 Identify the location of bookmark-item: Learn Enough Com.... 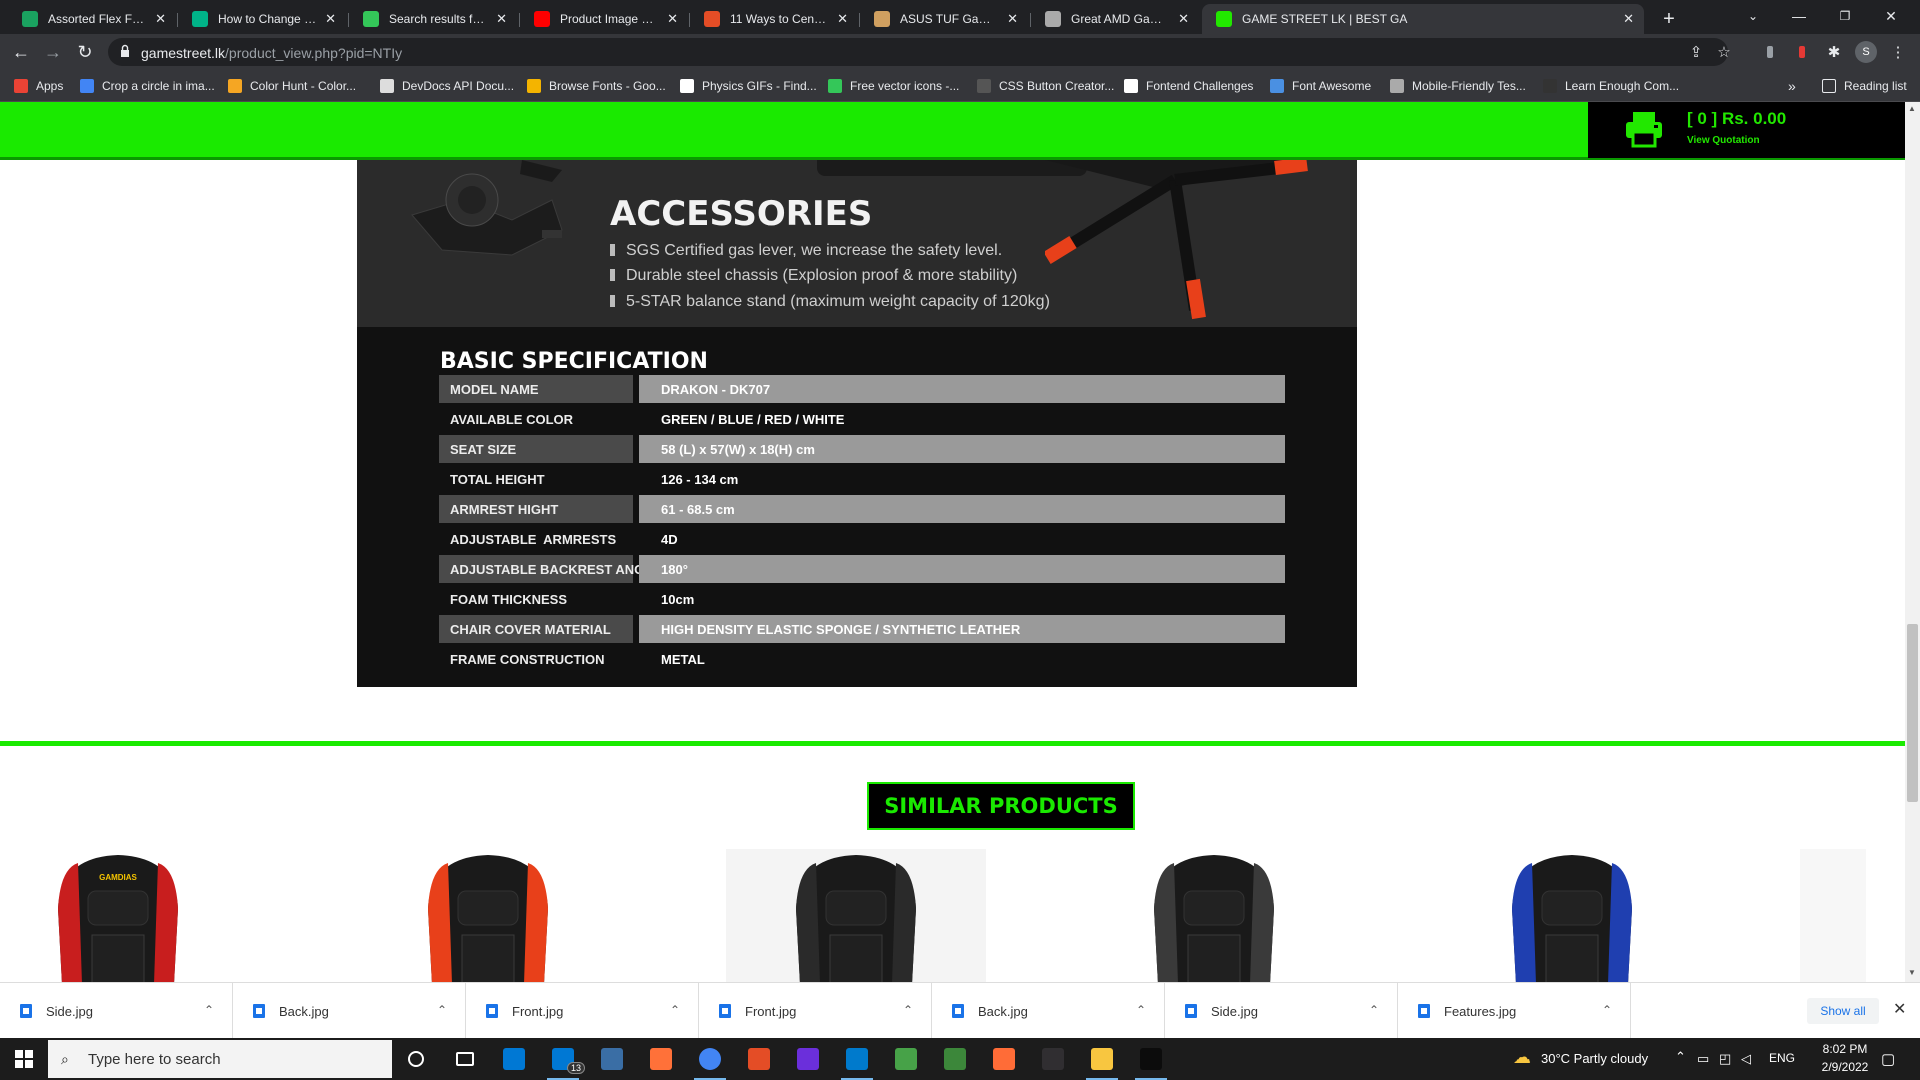
(1611, 86).